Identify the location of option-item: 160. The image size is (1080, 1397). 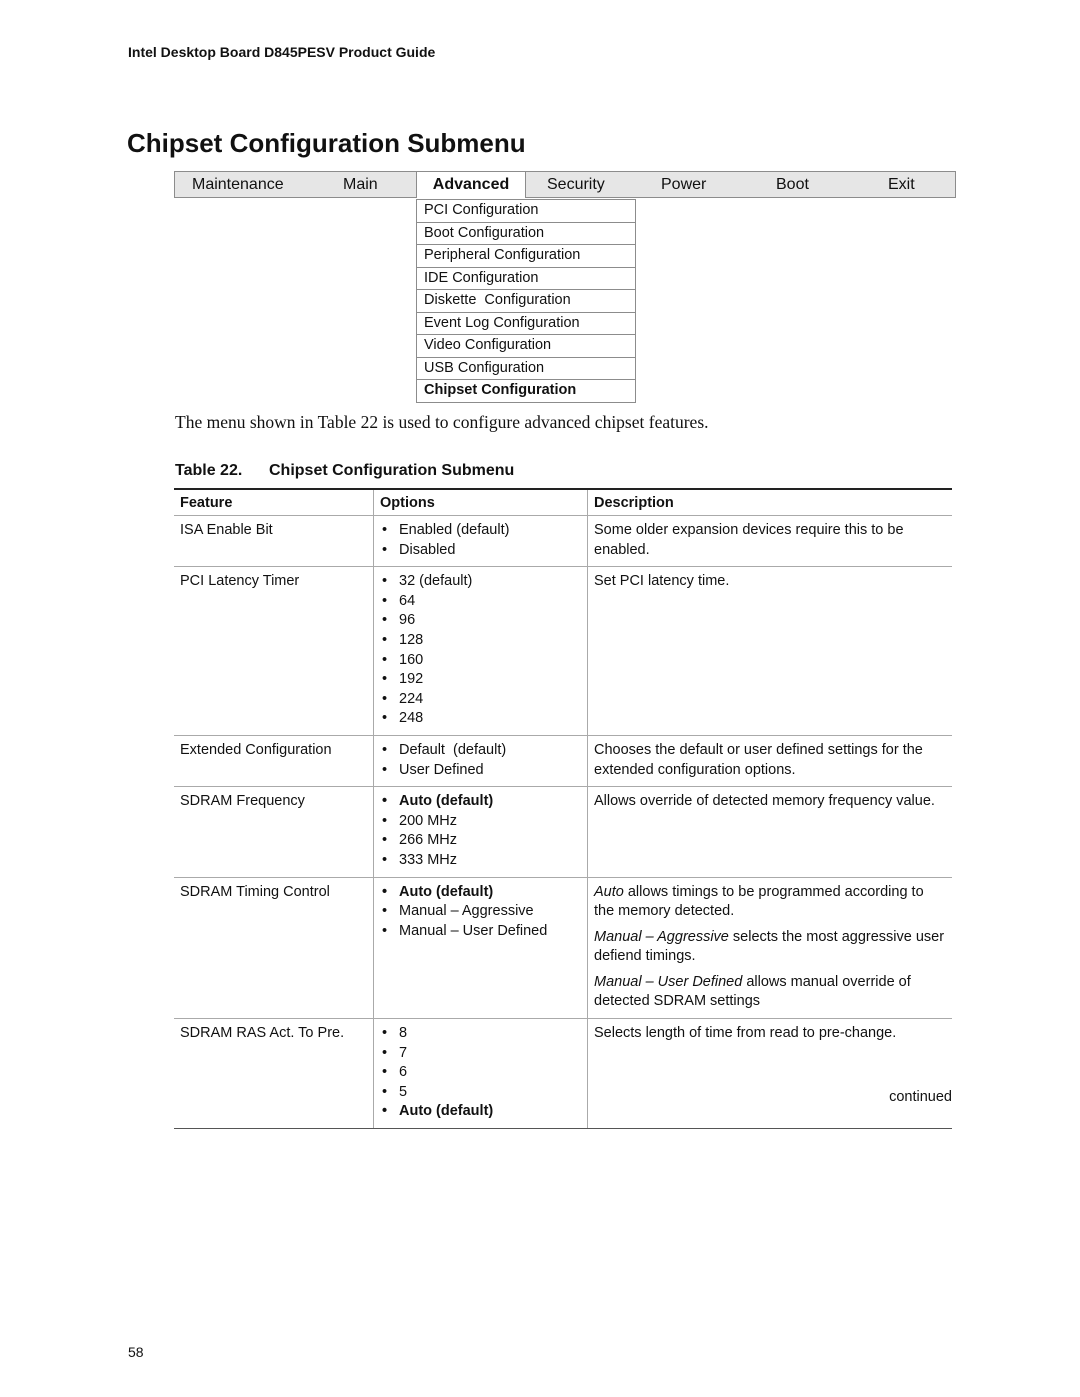
(480, 661).